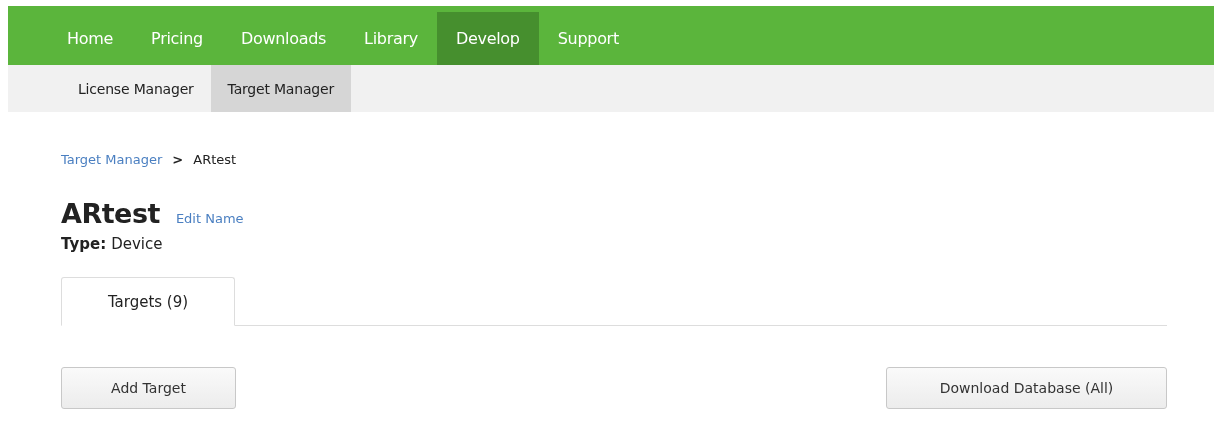  What do you see at coordinates (487, 38) in the screenshot?
I see `nav-item: Develop` at bounding box center [487, 38].